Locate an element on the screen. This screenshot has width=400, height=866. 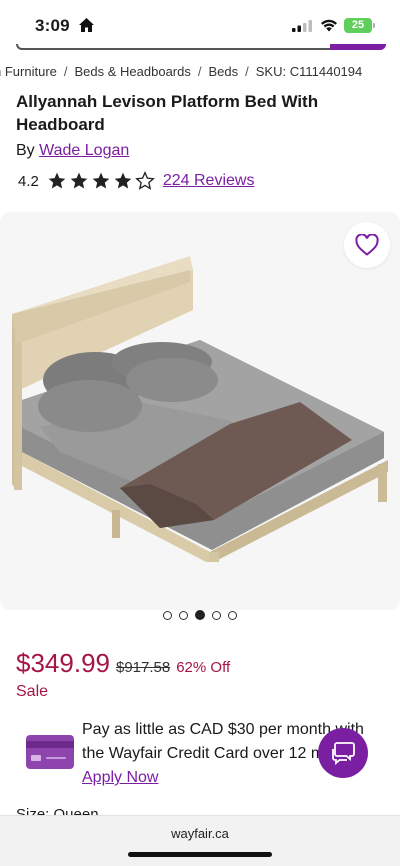
browser-address-bar: wayfair.ca is located at coordinates (200, 840).